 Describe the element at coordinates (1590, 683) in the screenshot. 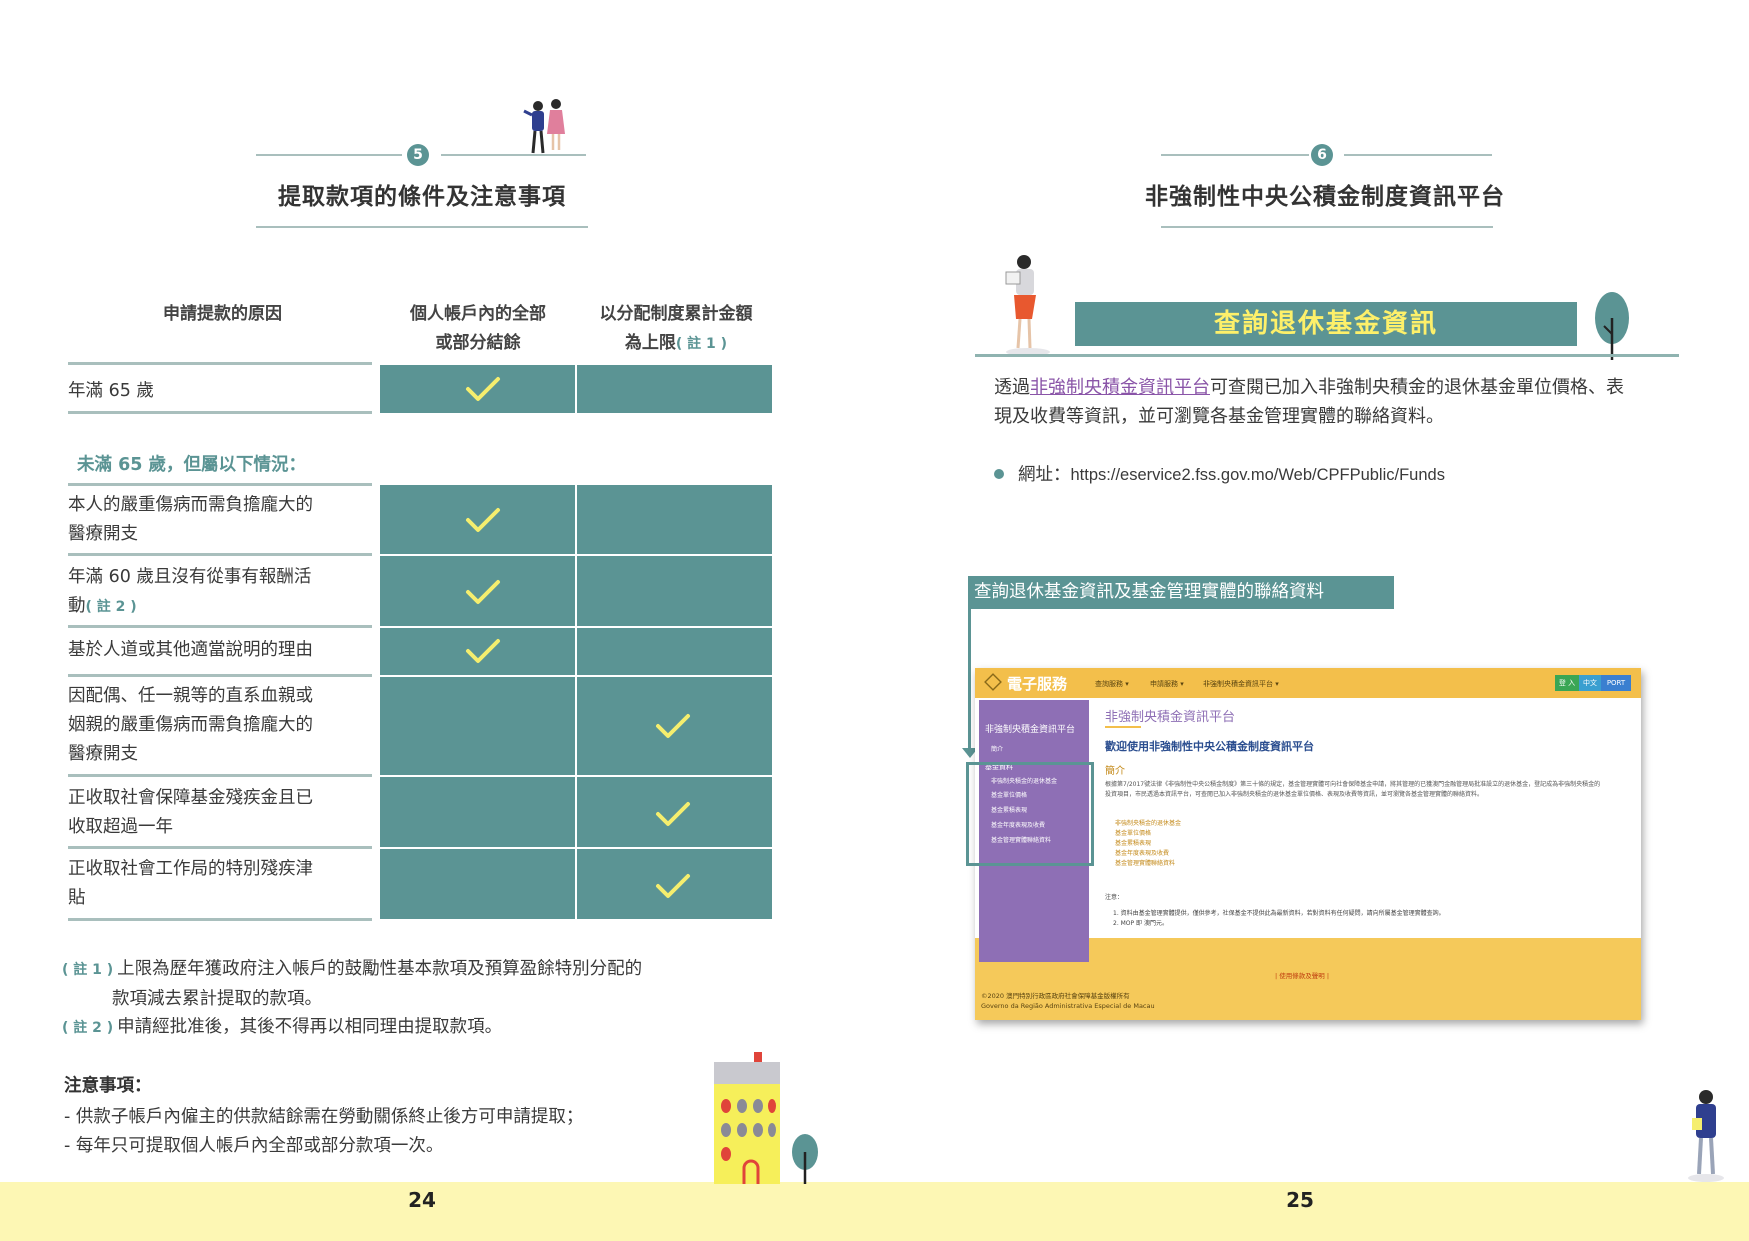

I see `shot-lang-button: 中文` at that location.